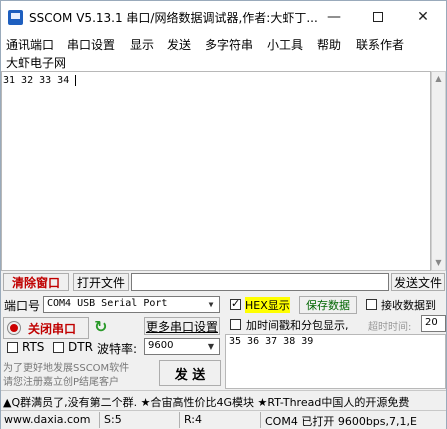 The height and width of the screenshot is (429, 447). What do you see at coordinates (297, 325) in the screenshot?
I see `timestamp-label: 加时间戳和分包显示,` at bounding box center [297, 325].